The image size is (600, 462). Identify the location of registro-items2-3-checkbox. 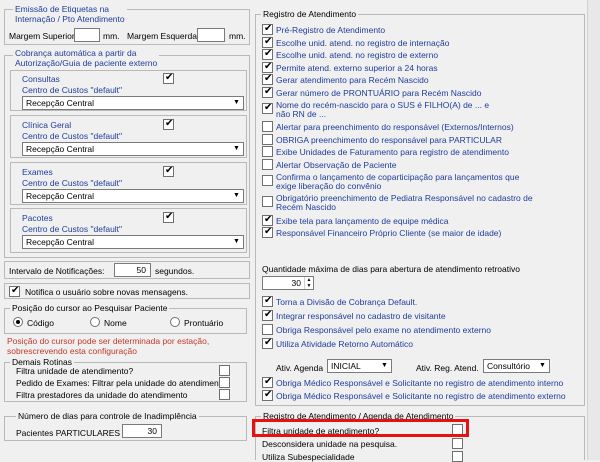
(267, 343).